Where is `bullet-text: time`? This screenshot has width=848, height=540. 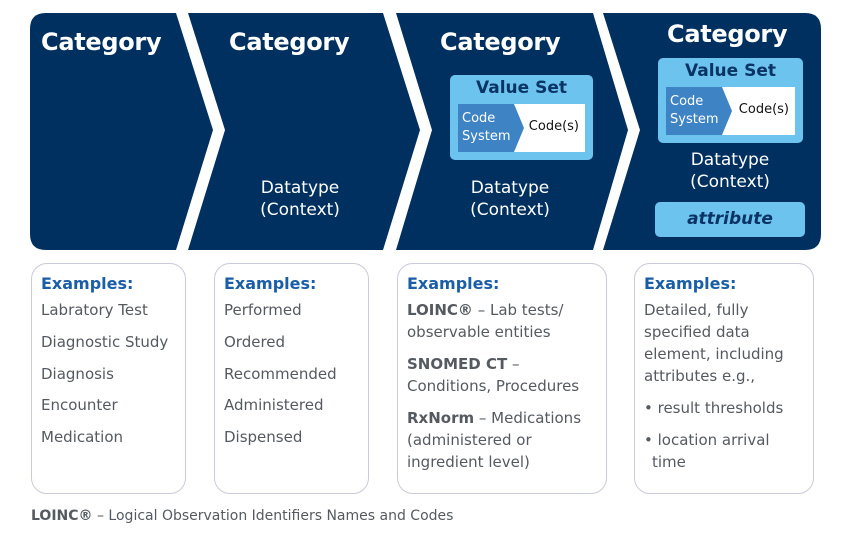 bullet-text: time is located at coordinates (669, 462).